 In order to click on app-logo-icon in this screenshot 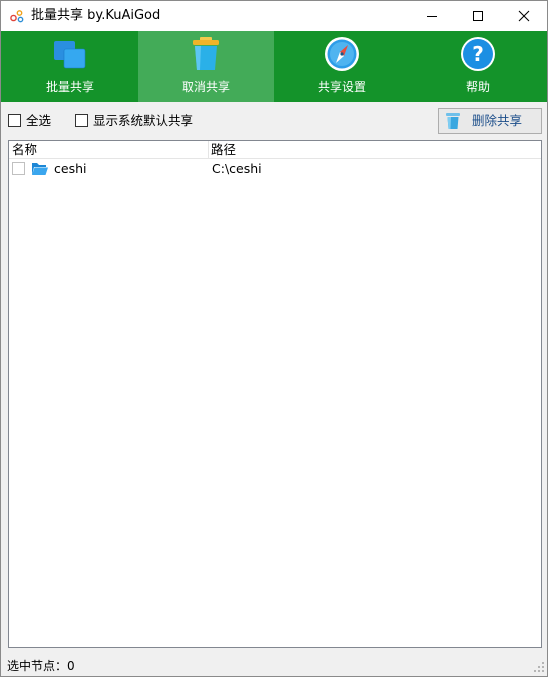, I will do `click(17, 16)`.